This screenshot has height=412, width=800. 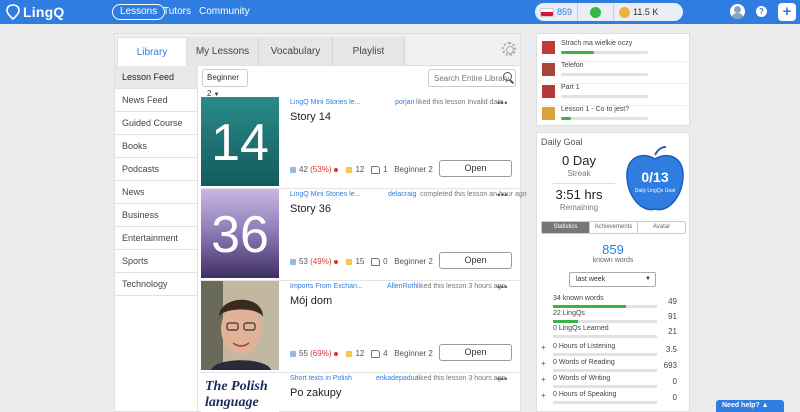 What do you see at coordinates (402, 194) in the screenshot?
I see `user-link: delacraig` at bounding box center [402, 194].